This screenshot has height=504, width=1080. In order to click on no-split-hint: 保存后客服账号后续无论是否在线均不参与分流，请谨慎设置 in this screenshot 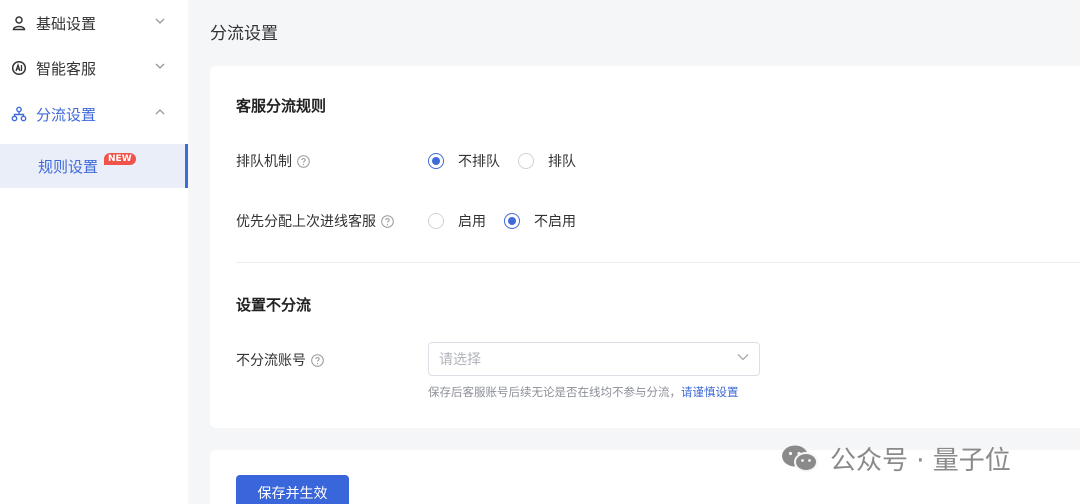, I will do `click(583, 392)`.